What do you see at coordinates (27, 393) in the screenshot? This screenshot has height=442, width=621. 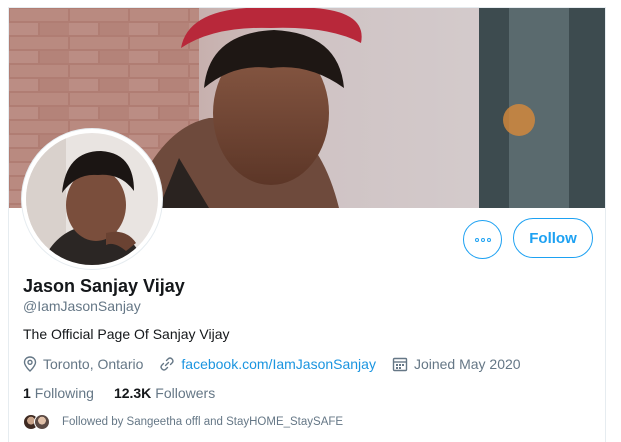 I see `following-count: 1` at bounding box center [27, 393].